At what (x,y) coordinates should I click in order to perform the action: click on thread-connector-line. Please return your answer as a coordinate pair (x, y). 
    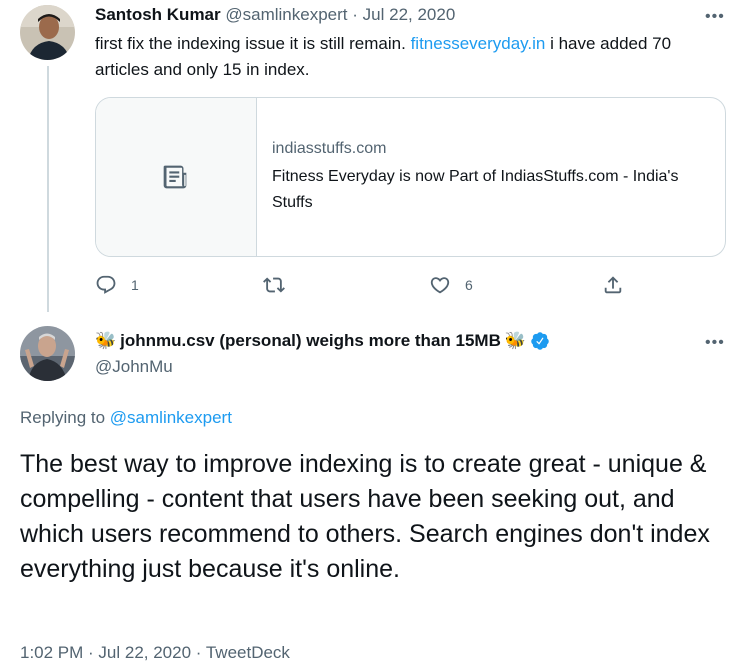
    Looking at the image, I should click on (48, 189).